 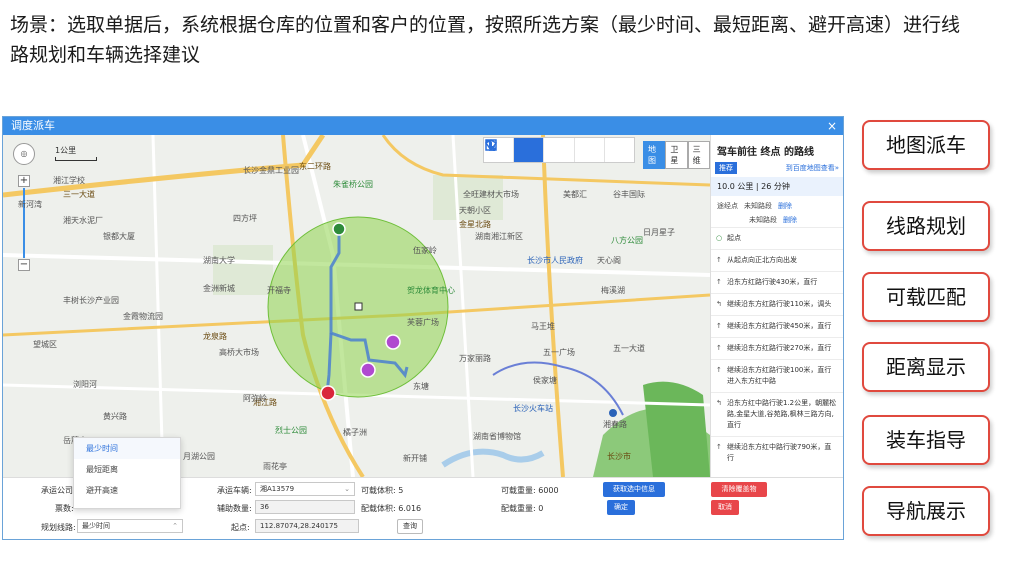 What do you see at coordinates (491, 194) in the screenshot?
I see `map-poi: 全旺建材大市场` at bounding box center [491, 194].